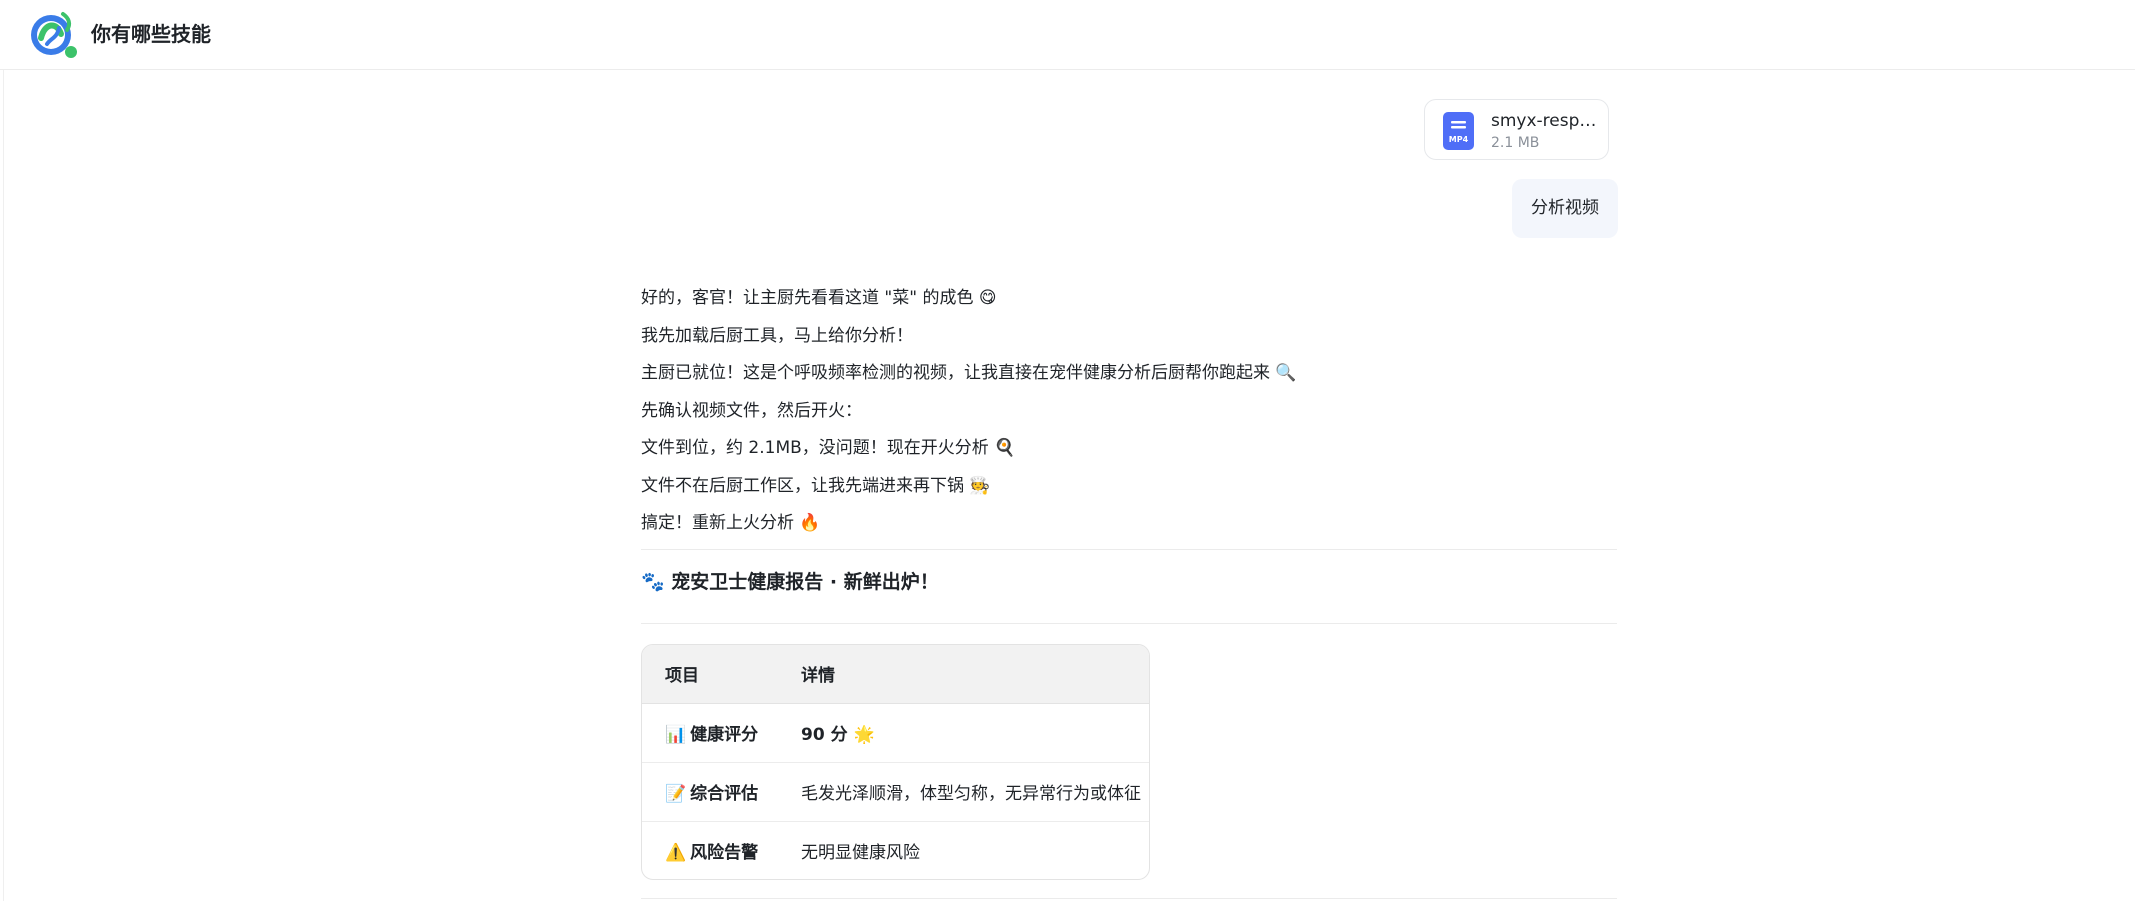 This screenshot has width=2135, height=901. Describe the element at coordinates (653, 582) in the screenshot. I see `paw-emoji-icon: 🐾` at that location.